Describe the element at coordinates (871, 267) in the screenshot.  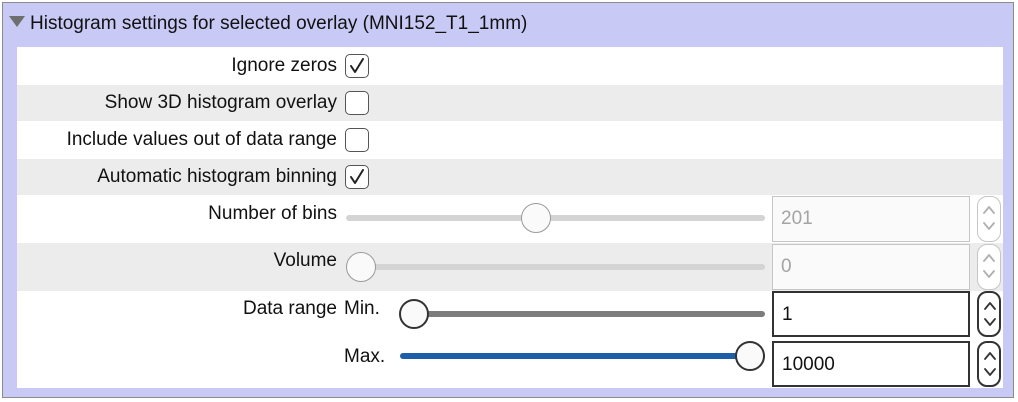
I see `volume-input: 0` at that location.